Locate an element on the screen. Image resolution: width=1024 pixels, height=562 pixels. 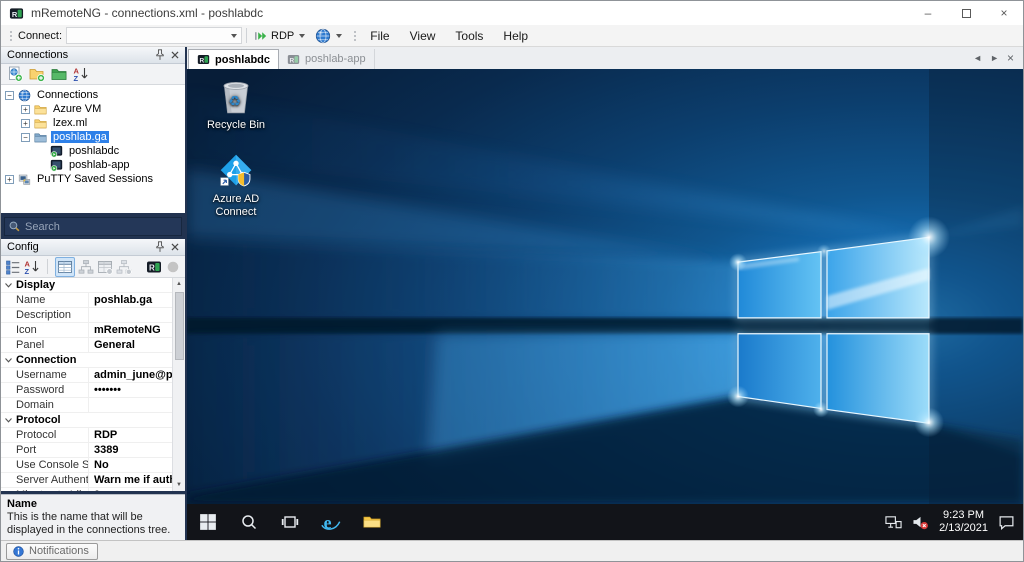
config-category-protocol: Protocol is located at coordinates (86, 420).